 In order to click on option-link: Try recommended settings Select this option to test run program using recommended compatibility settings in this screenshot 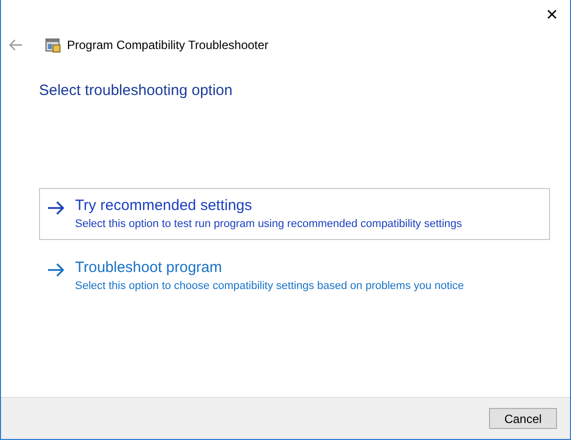, I will do `click(294, 214)`.